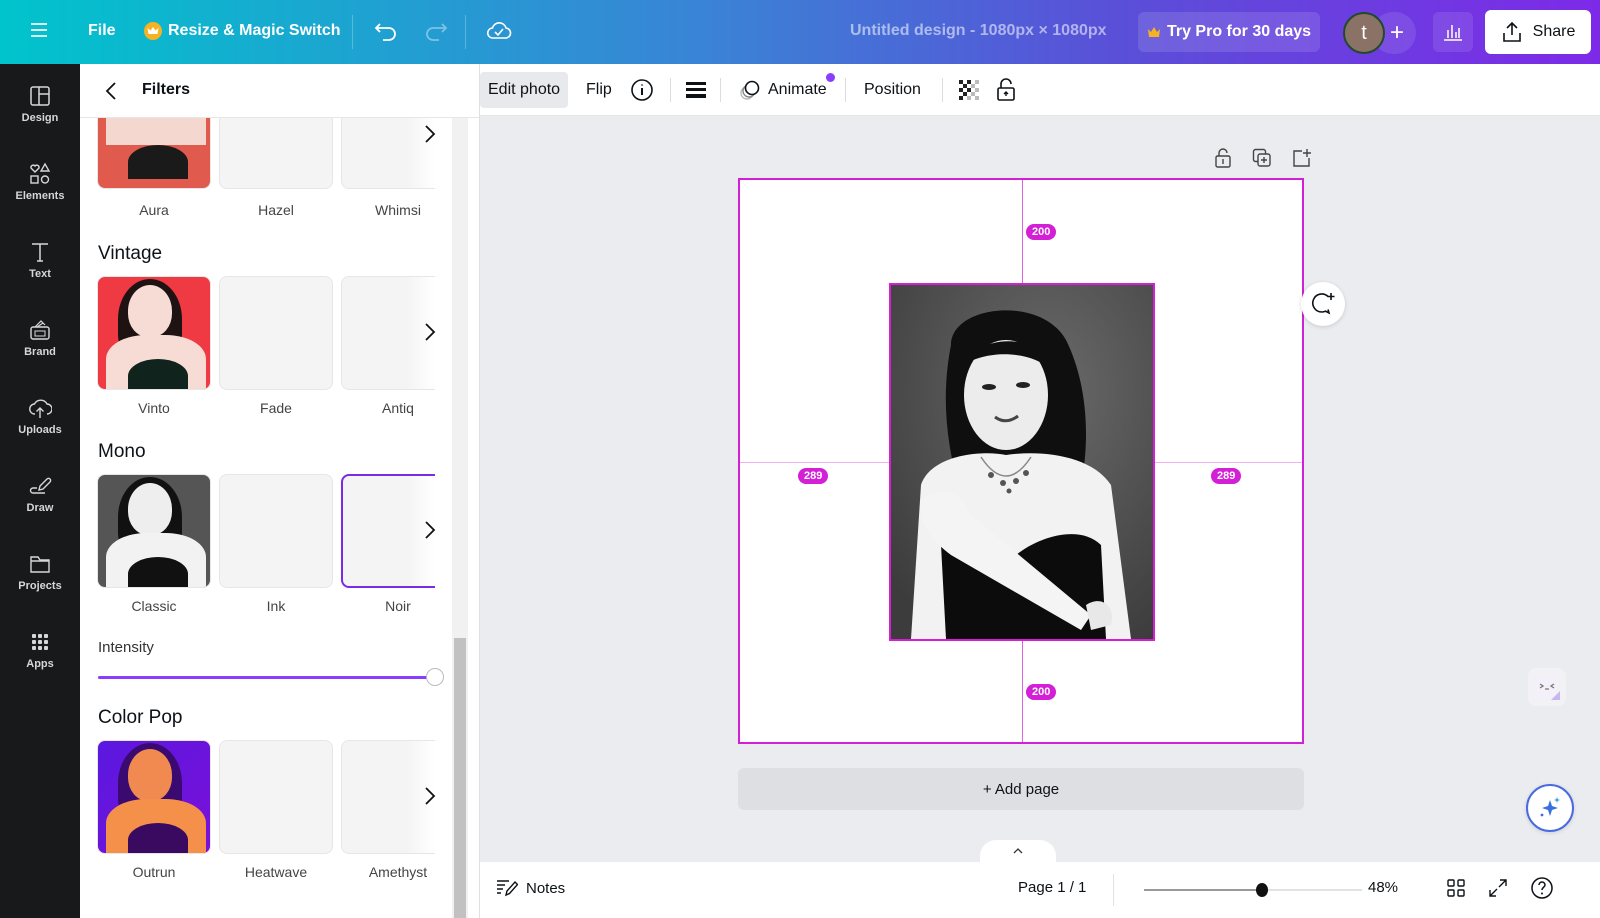  Describe the element at coordinates (892, 90) in the screenshot. I see `position-button: Position` at that location.